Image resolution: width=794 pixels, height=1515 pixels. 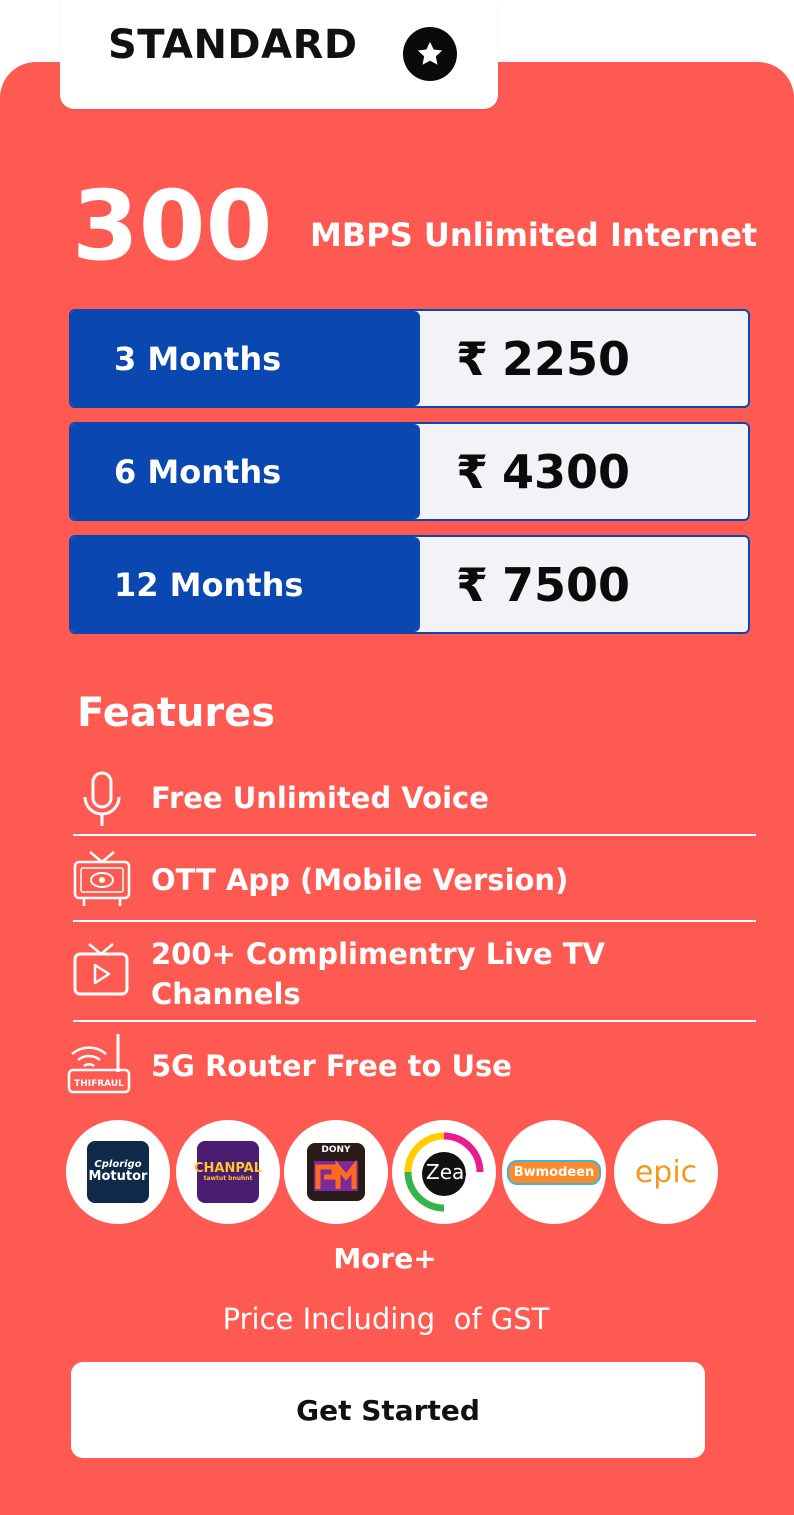 What do you see at coordinates (566, 471) in the screenshot?
I see `price-value: 4300` at bounding box center [566, 471].